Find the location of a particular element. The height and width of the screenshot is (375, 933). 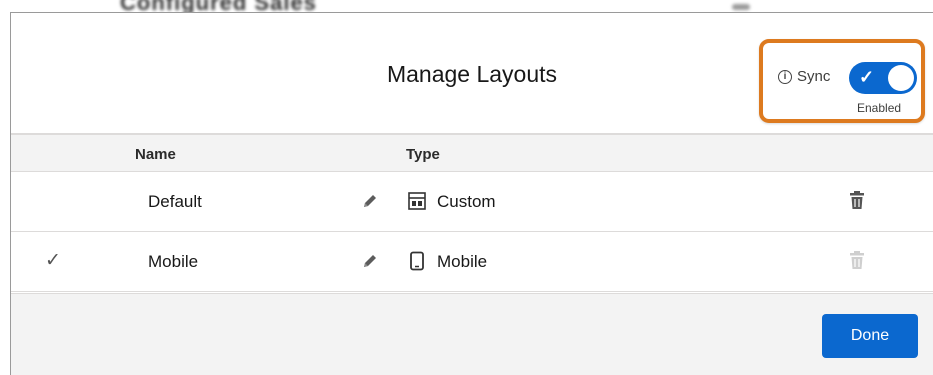

layout-type: Custom is located at coordinates (466, 201).